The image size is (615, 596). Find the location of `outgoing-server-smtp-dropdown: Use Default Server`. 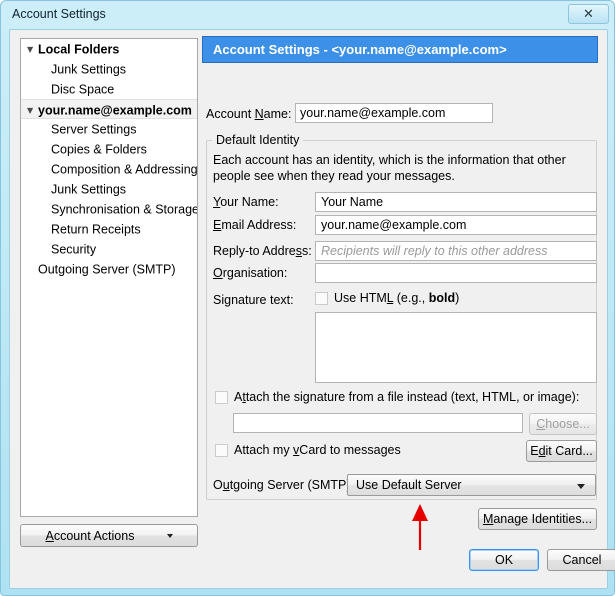

outgoing-server-smtp-dropdown: Use Default Server is located at coordinates (471, 485).